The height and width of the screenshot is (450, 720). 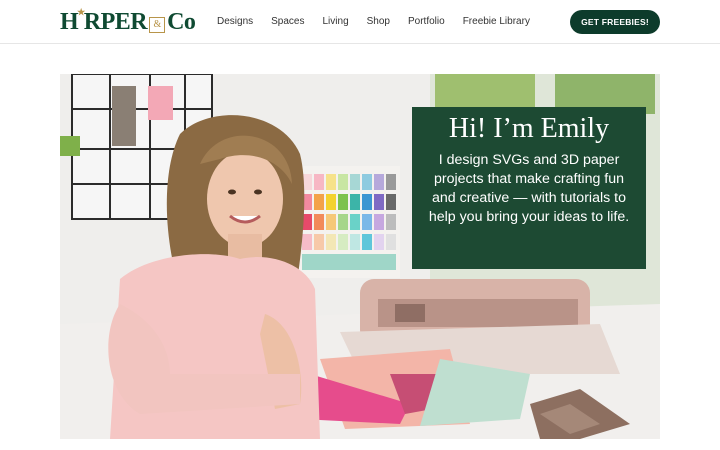 I want to click on logo-letter-h: H, so click(x=69, y=22).